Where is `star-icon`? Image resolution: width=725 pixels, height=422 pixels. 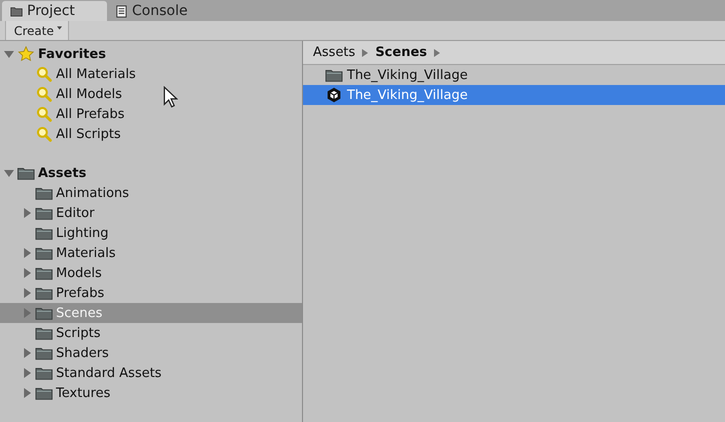 star-icon is located at coordinates (26, 54).